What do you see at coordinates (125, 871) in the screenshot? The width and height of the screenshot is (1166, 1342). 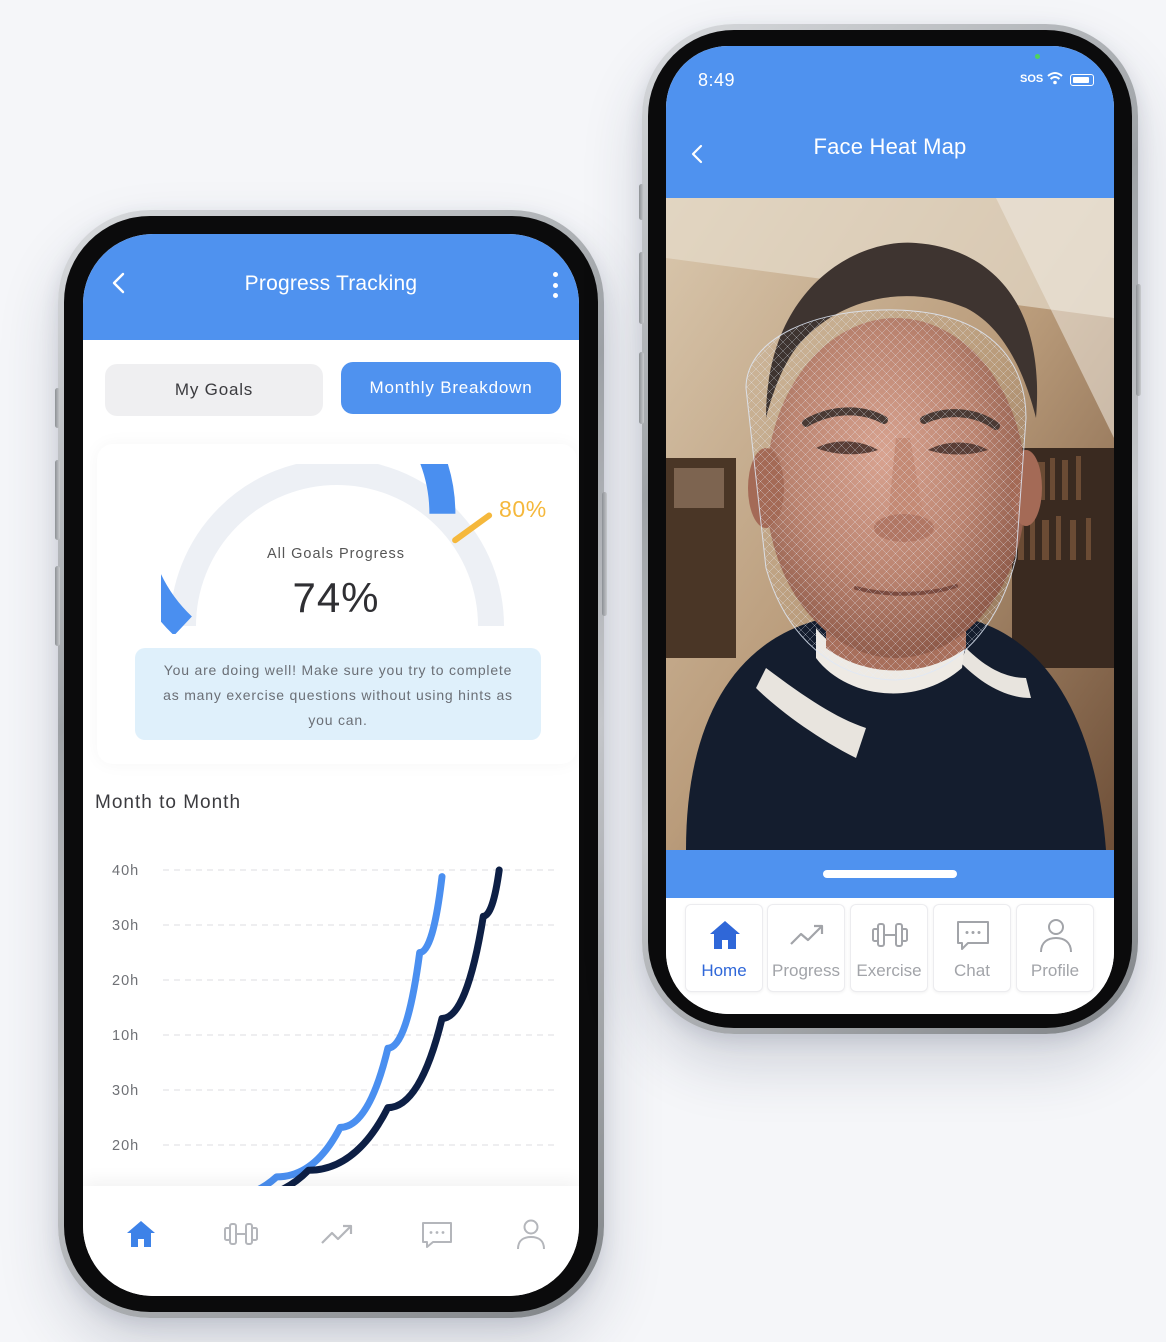 I see `y-tick-label: 40h` at bounding box center [125, 871].